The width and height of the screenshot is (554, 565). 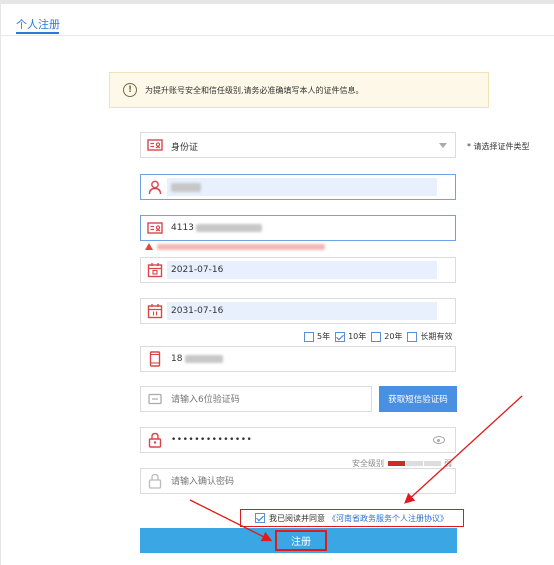 What do you see at coordinates (386, 336) in the screenshot?
I see `validity-20y-option: 20年` at bounding box center [386, 336].